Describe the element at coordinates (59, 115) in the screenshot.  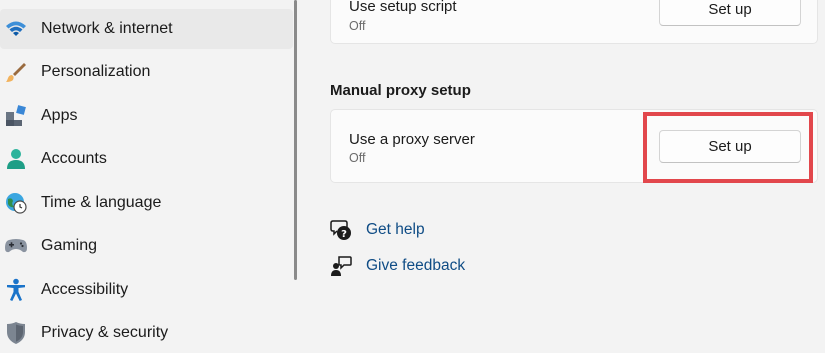
I see `sidebar-item-label: Apps` at that location.